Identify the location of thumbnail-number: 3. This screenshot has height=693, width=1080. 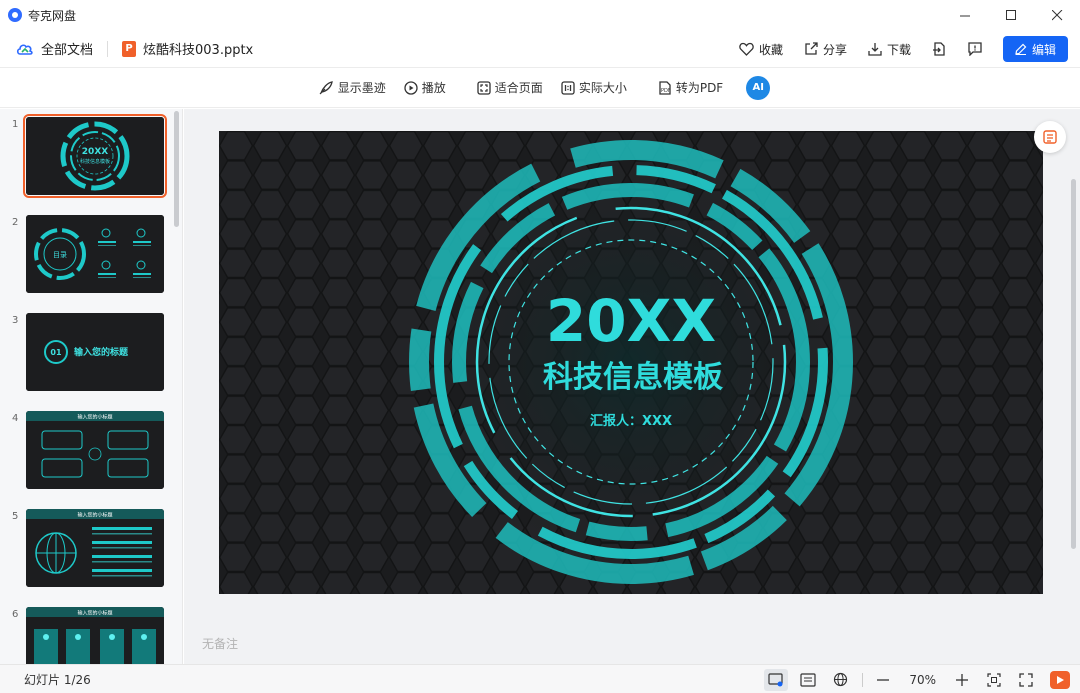
(15, 320).